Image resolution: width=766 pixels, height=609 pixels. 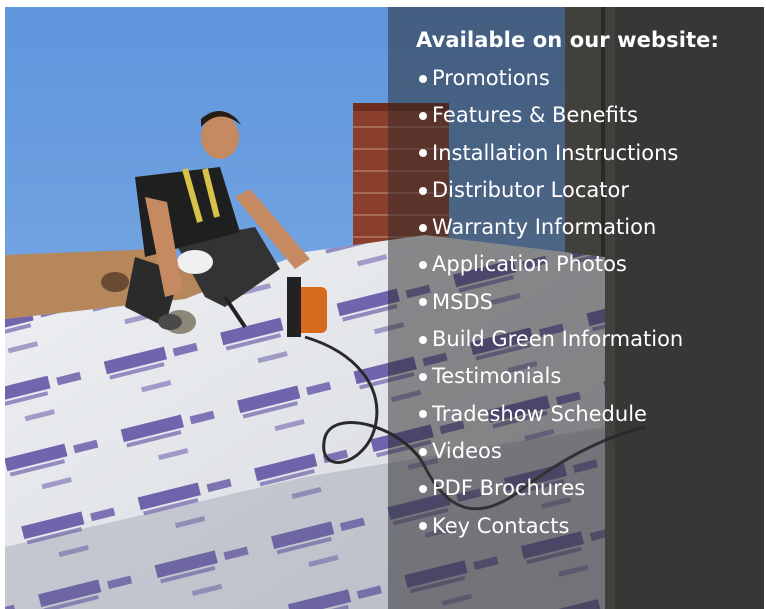 I want to click on feature-item-features-benefits: Features & Benefits, so click(x=567, y=115).